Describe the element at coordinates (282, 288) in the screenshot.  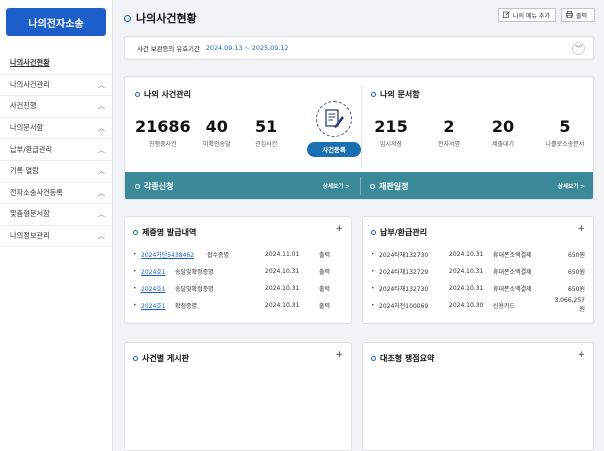
I see `cert-date: 2024.10.31` at that location.